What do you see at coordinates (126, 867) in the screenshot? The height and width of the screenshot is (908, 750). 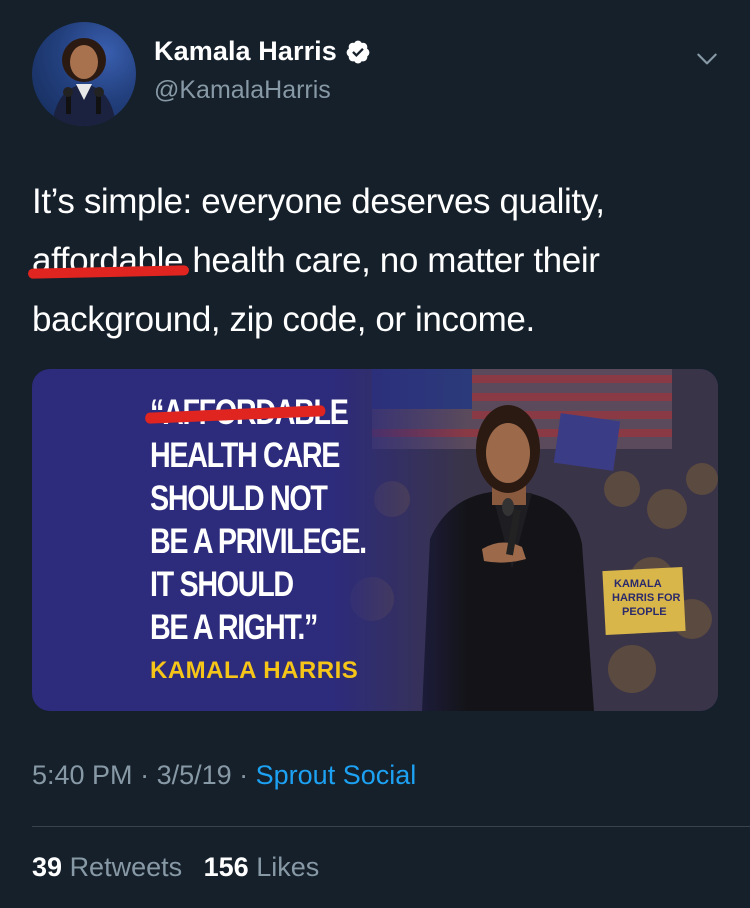 I see `retweets-label: Retweets` at bounding box center [126, 867].